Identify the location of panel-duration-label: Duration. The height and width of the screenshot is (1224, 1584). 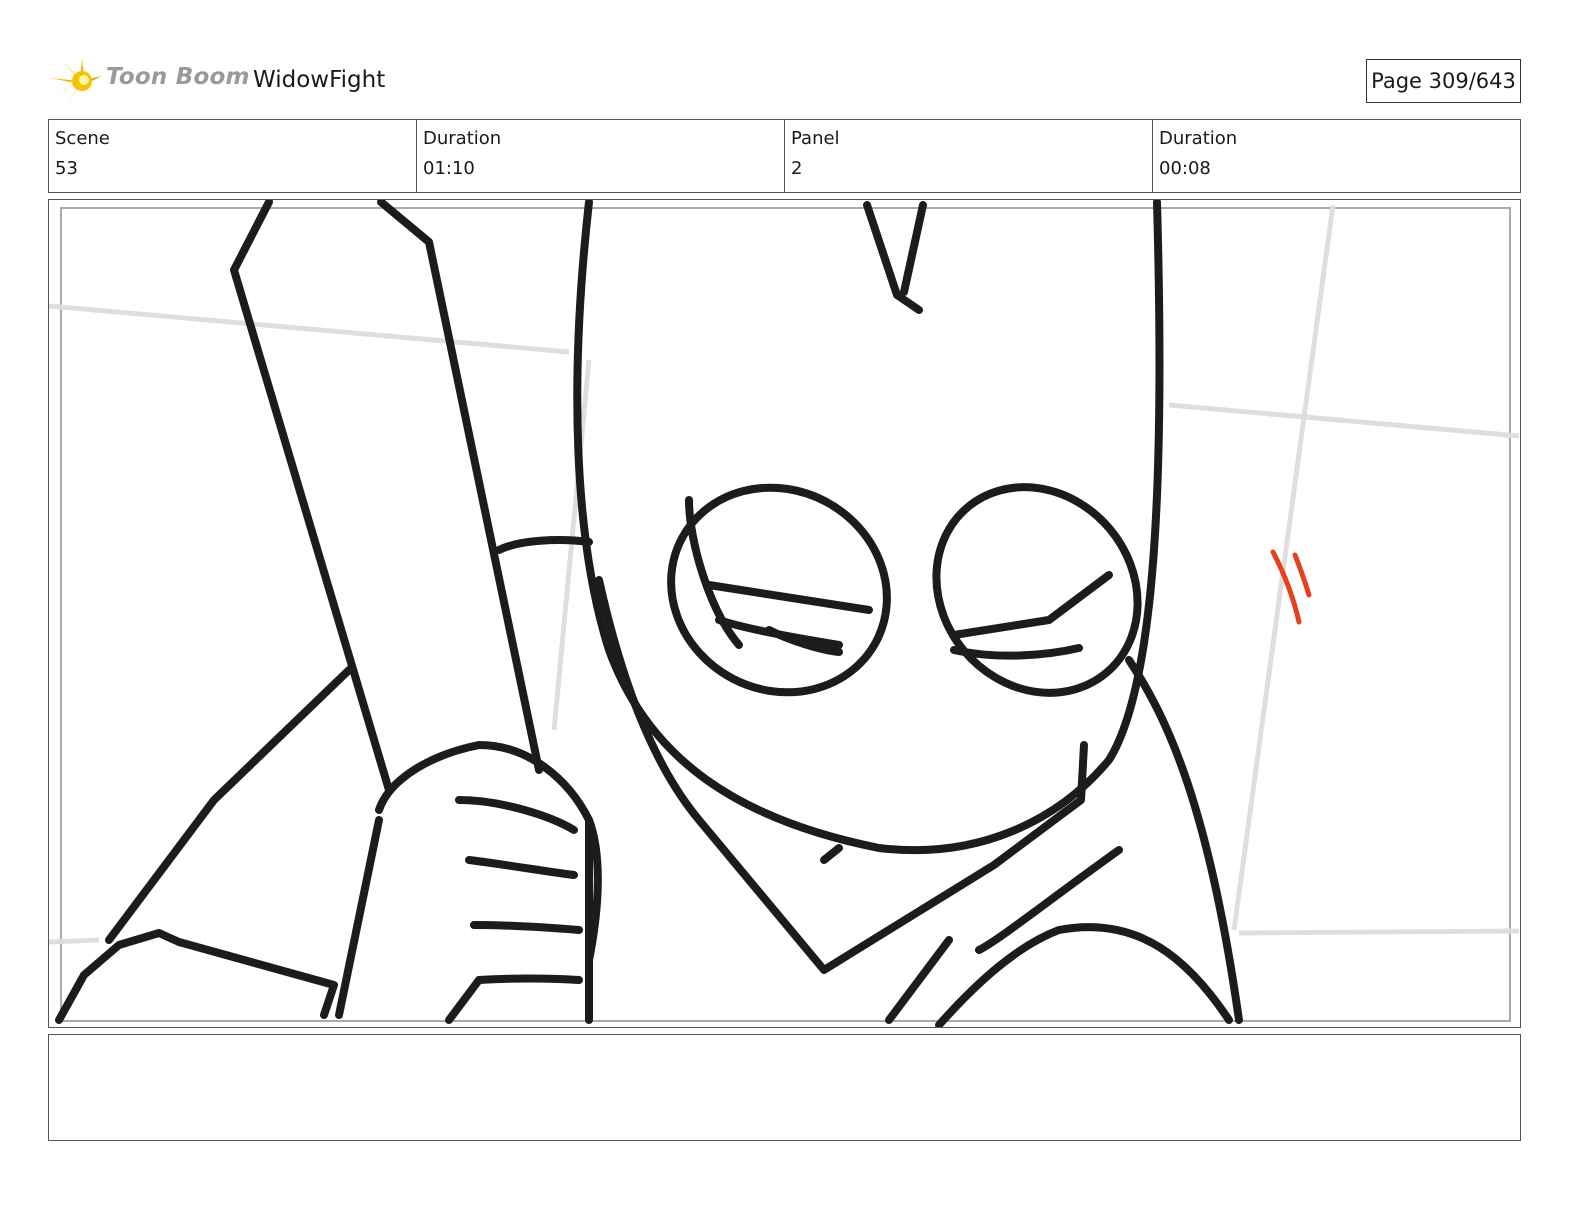
(1198, 138).